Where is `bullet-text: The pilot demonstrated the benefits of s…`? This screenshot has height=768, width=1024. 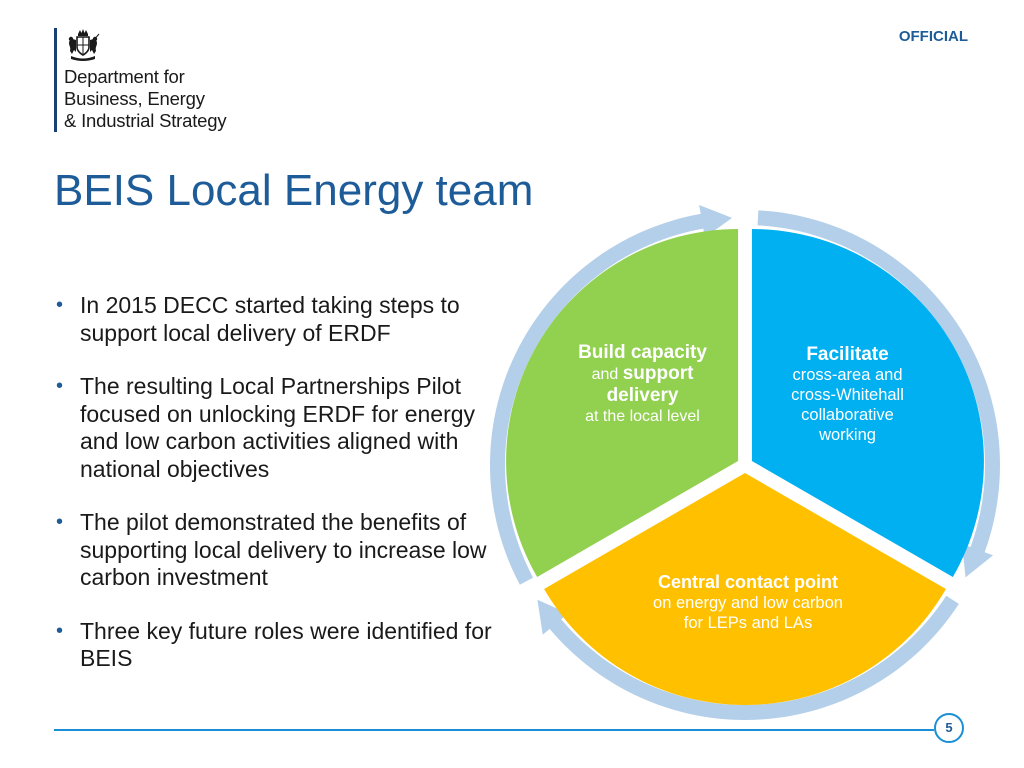 bullet-text: The pilot demonstrated the benefits of s… is located at coordinates (283, 549).